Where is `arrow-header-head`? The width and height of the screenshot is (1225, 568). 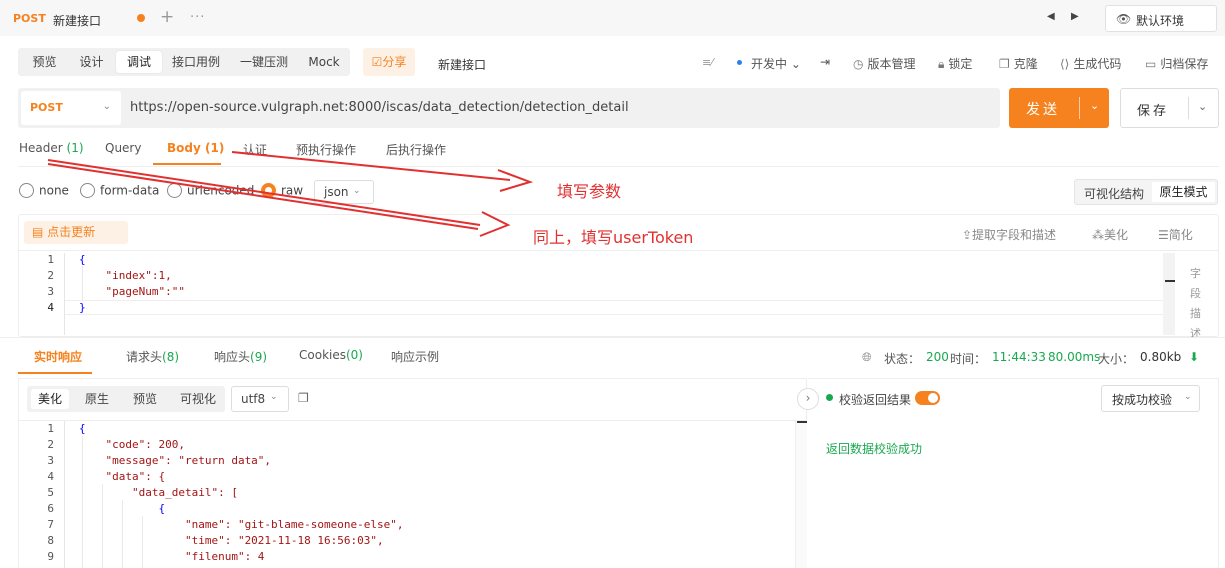 arrow-header-head is located at coordinates (495, 224).